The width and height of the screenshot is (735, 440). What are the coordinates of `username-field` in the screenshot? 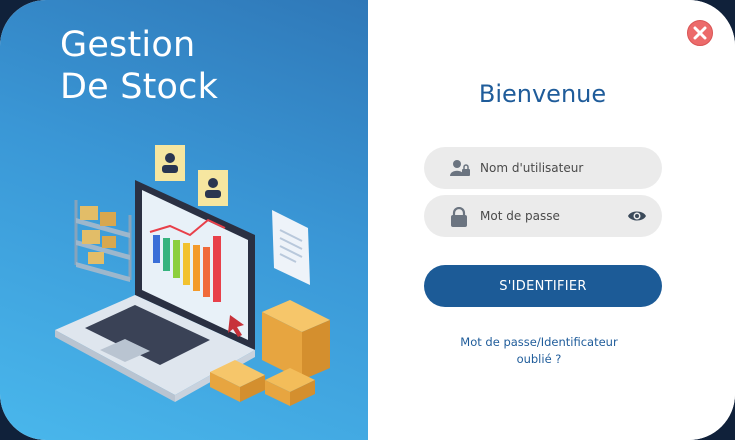 It's located at (543, 168).